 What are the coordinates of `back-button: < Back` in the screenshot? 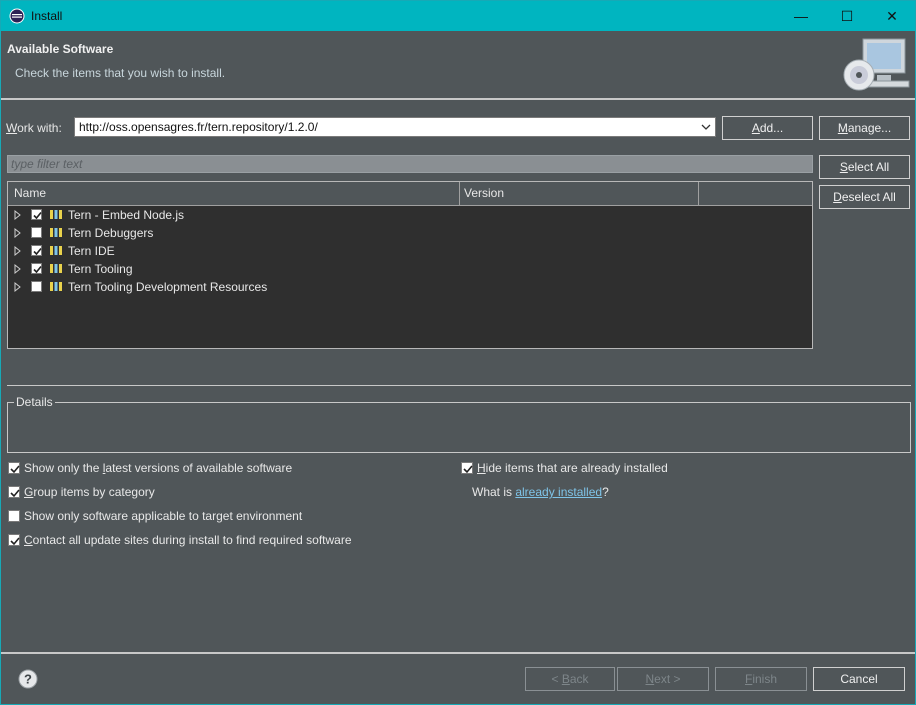 It's located at (570, 679).